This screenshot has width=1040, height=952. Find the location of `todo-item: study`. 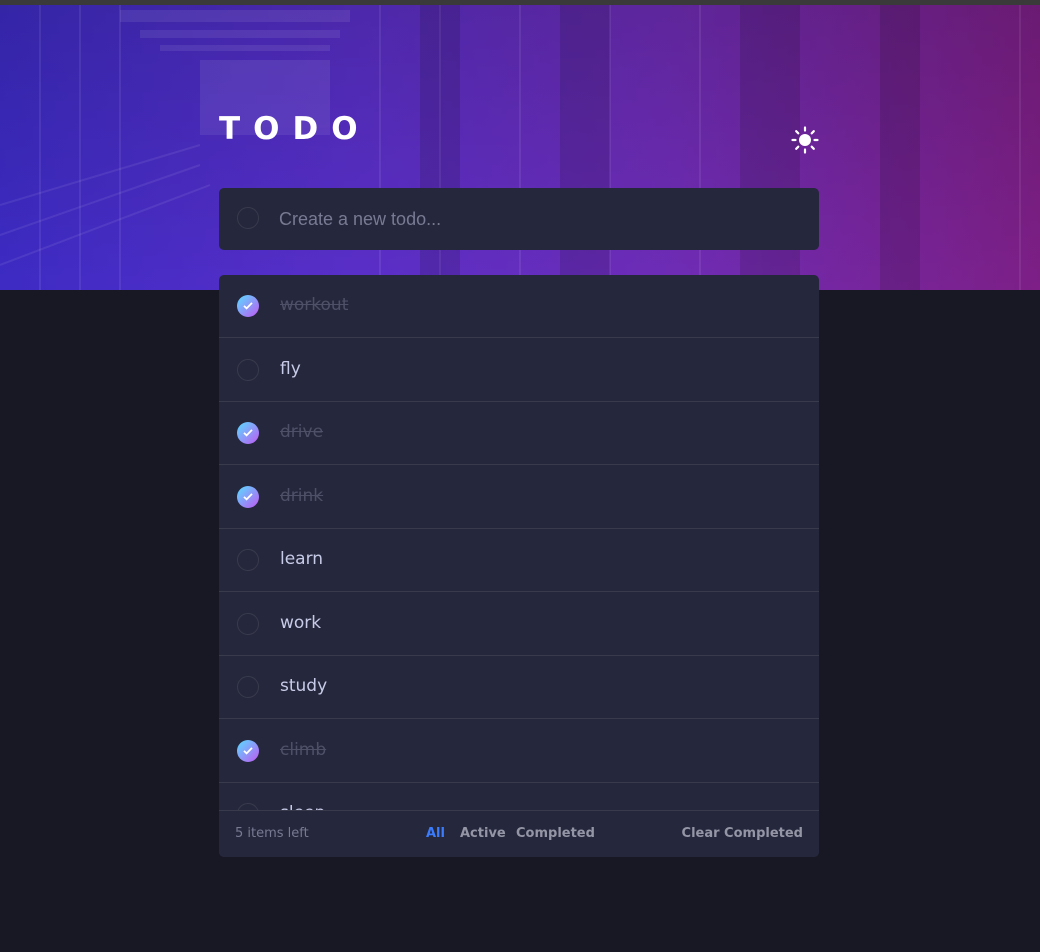

todo-item: study is located at coordinates (519, 687).